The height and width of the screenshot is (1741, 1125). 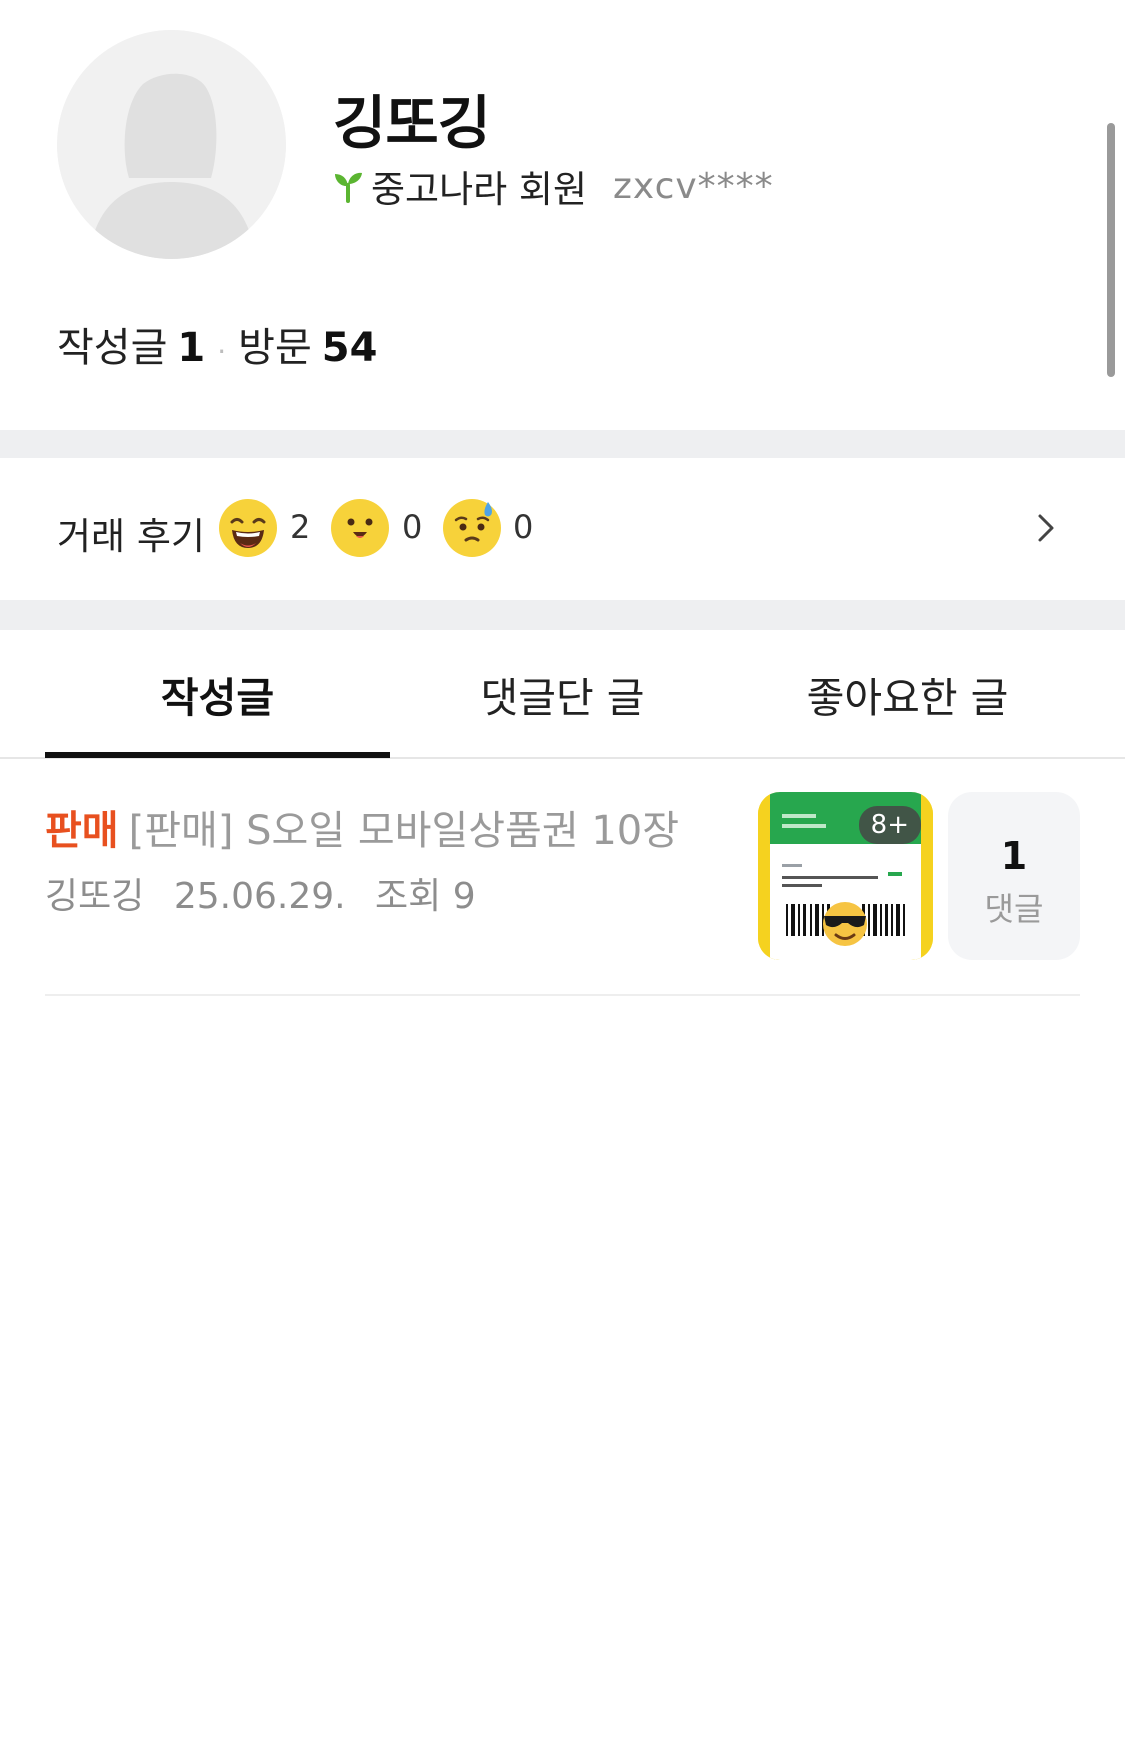 I want to click on profile-tabs: 작성글 댓글단 글 좋아요한 글, so click(x=562, y=694).